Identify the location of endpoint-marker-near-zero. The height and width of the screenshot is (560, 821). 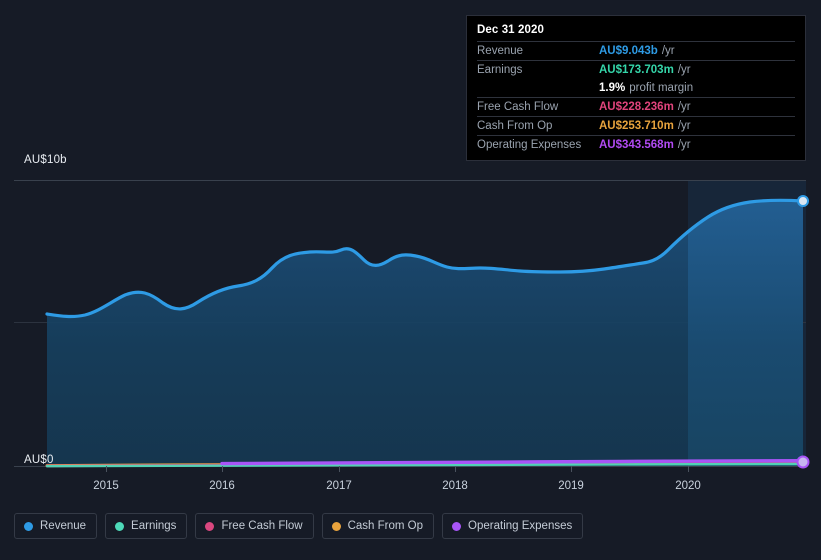
(803, 462).